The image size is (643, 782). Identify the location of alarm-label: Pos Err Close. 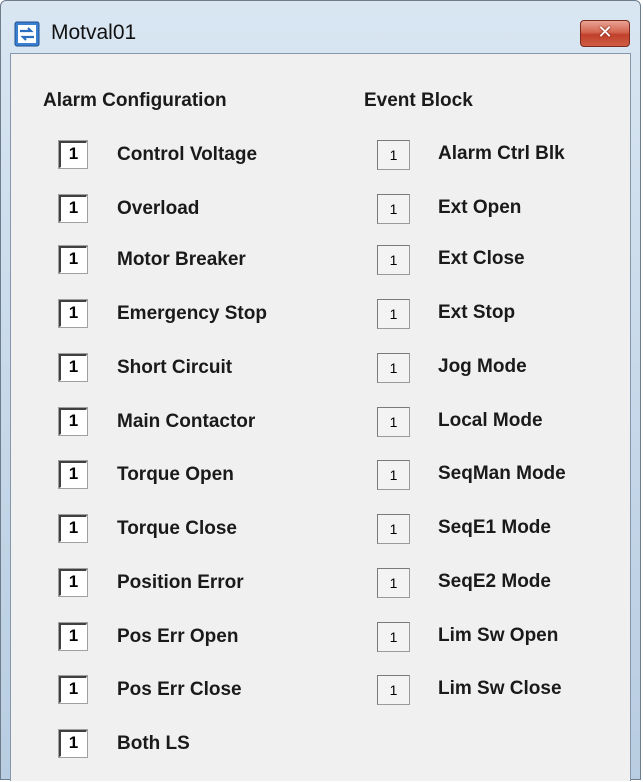
(179, 689).